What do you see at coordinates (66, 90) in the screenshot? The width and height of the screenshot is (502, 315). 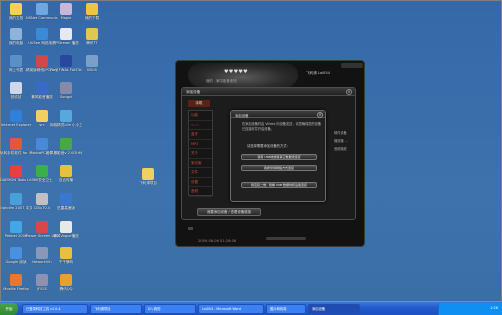 I see `desktop-icon-songzi: Songzi` at bounding box center [66, 90].